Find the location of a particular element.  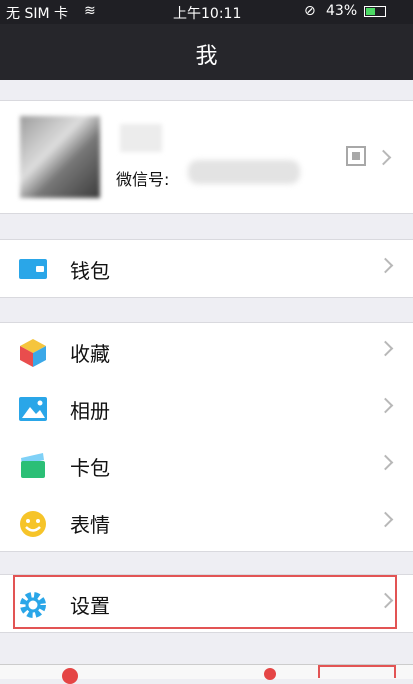

wechat-id-blurred is located at coordinates (244, 172).